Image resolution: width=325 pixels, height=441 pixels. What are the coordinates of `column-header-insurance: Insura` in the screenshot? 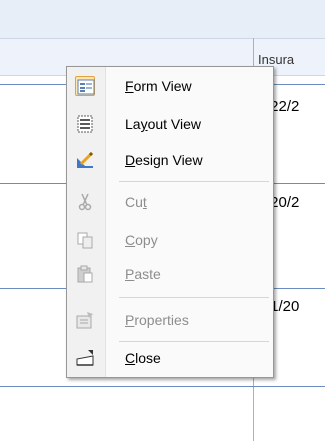 It's located at (276, 59).